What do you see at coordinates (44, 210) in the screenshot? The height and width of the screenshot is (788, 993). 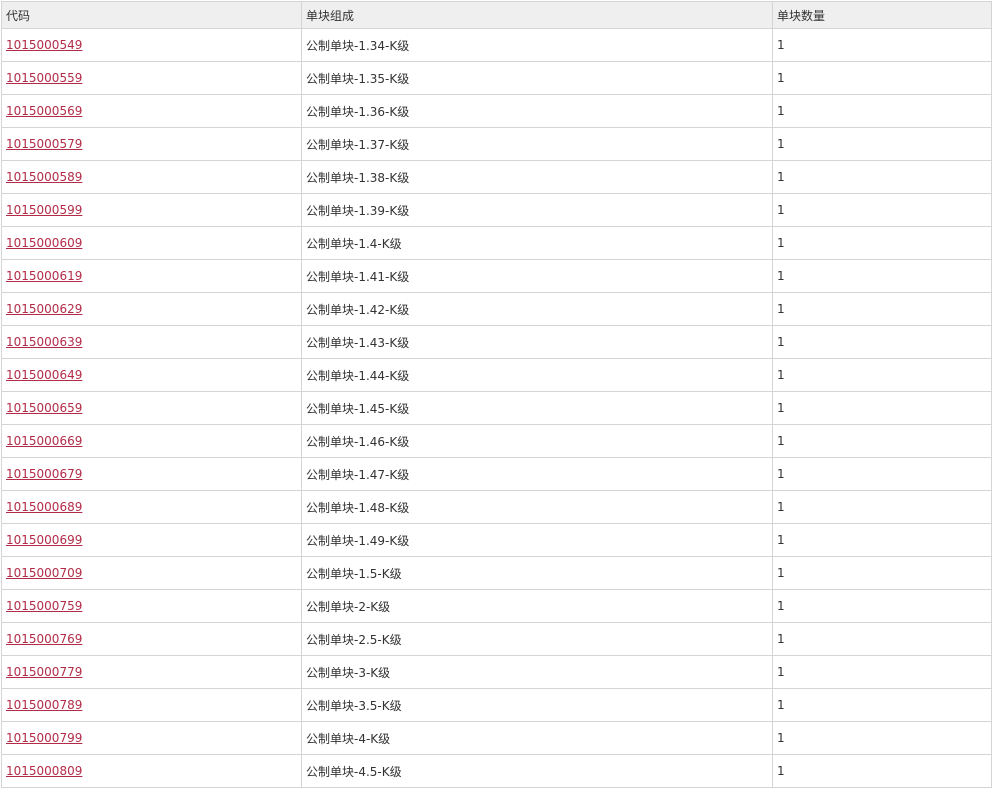 I see `code-link: 1015000599` at bounding box center [44, 210].